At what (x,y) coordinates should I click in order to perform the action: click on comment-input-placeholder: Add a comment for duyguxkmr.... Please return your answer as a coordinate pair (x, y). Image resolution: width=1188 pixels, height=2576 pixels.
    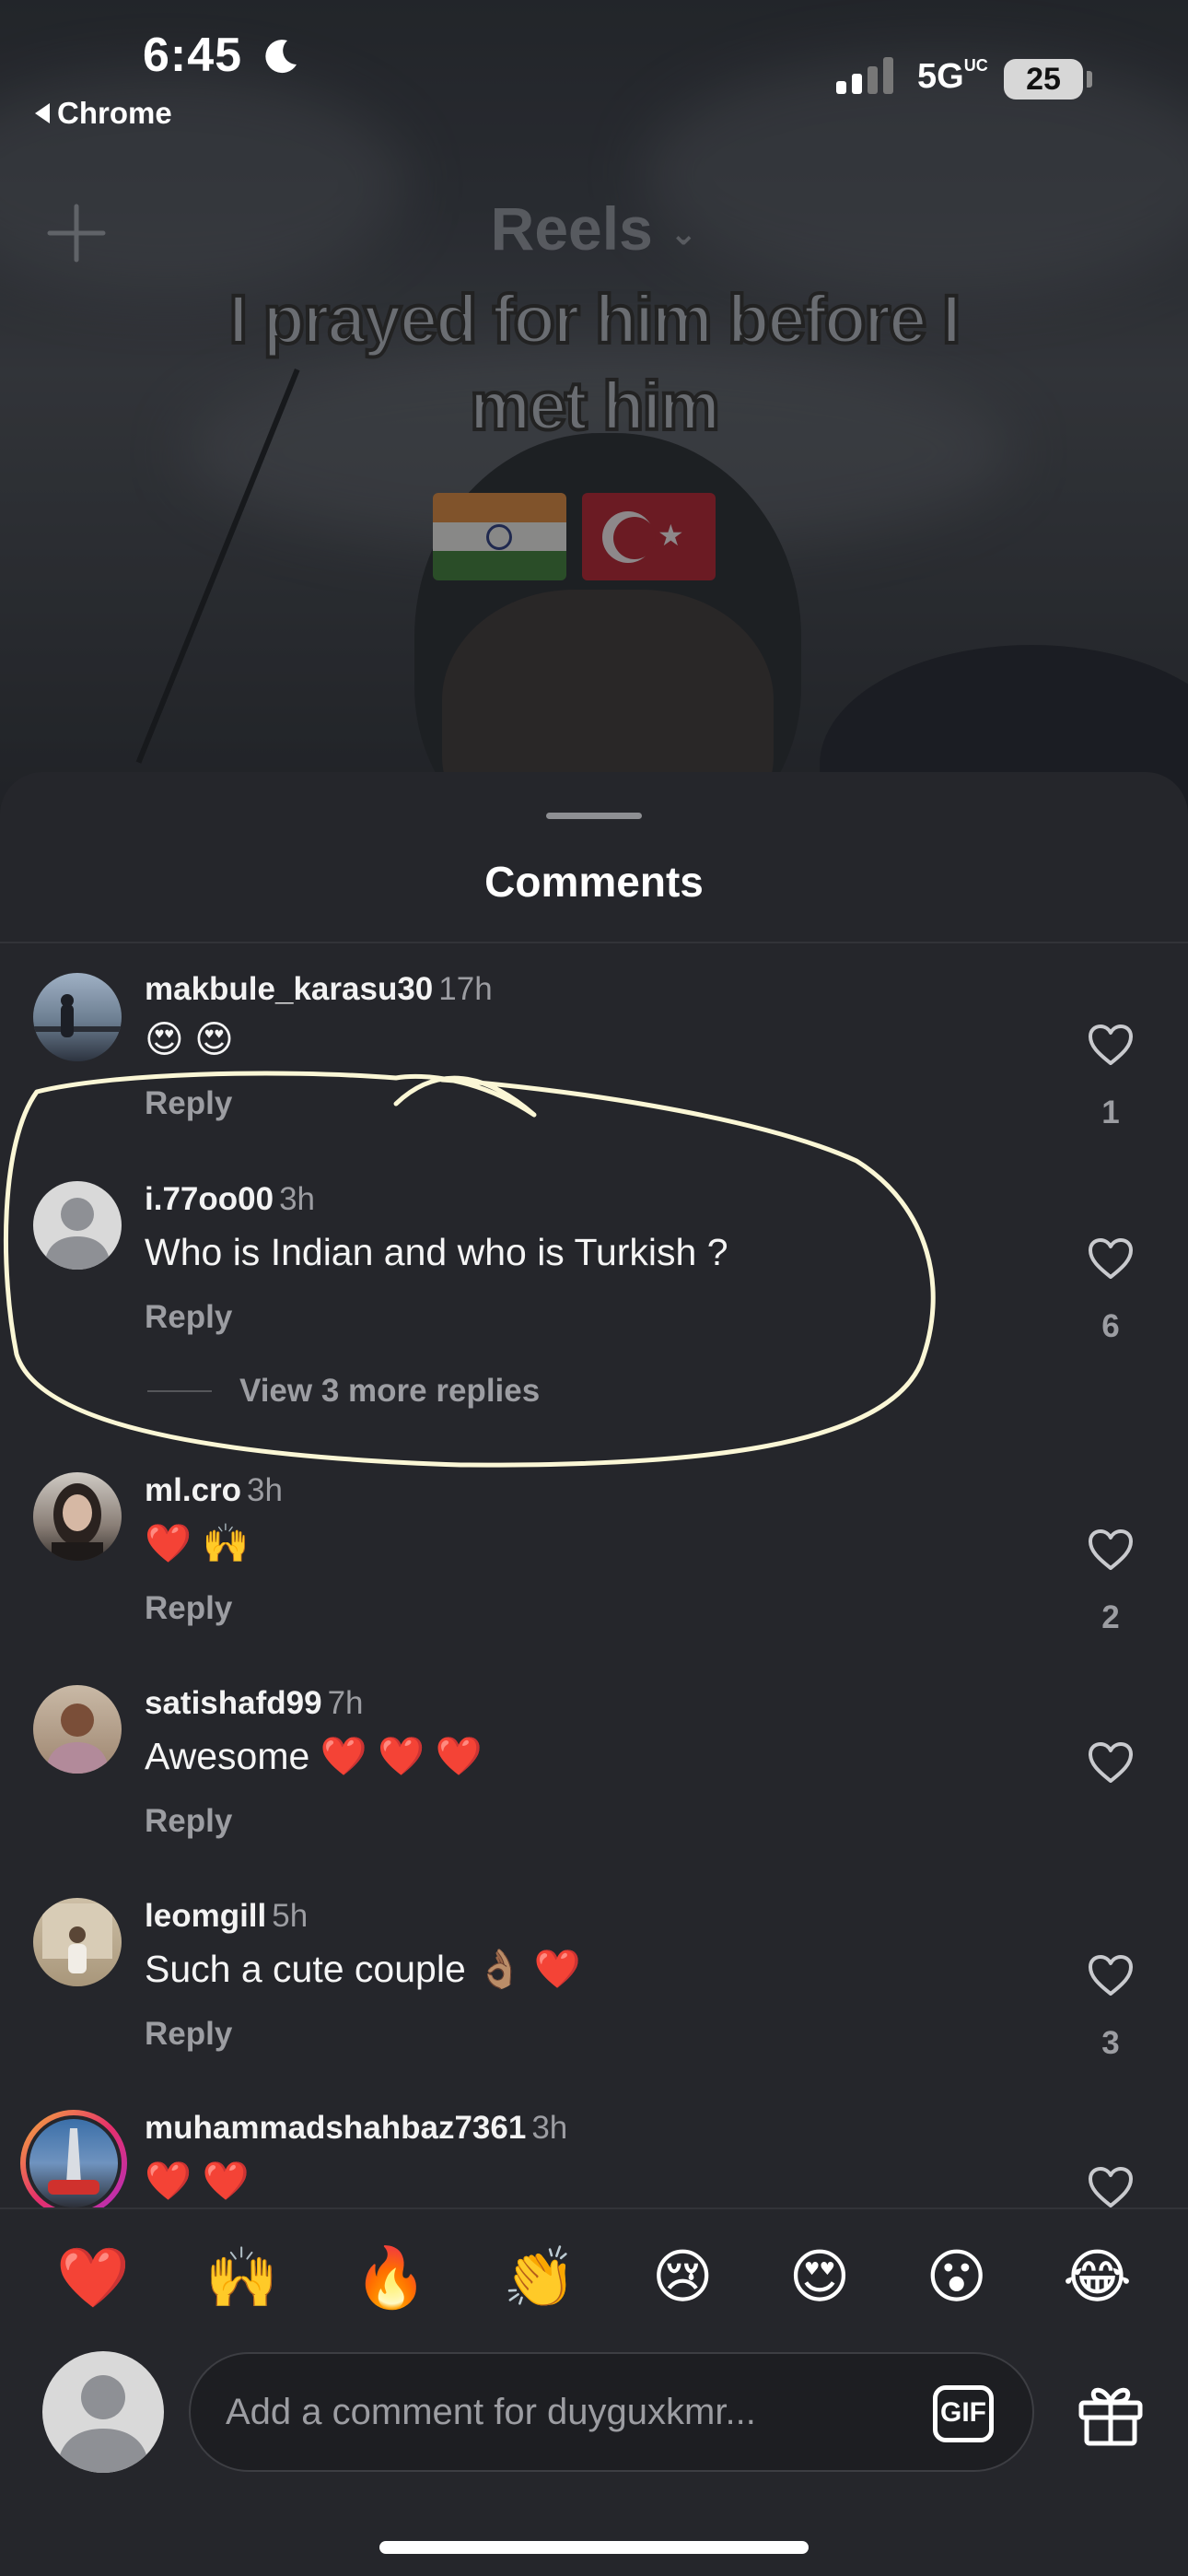
    Looking at the image, I should click on (491, 2411).